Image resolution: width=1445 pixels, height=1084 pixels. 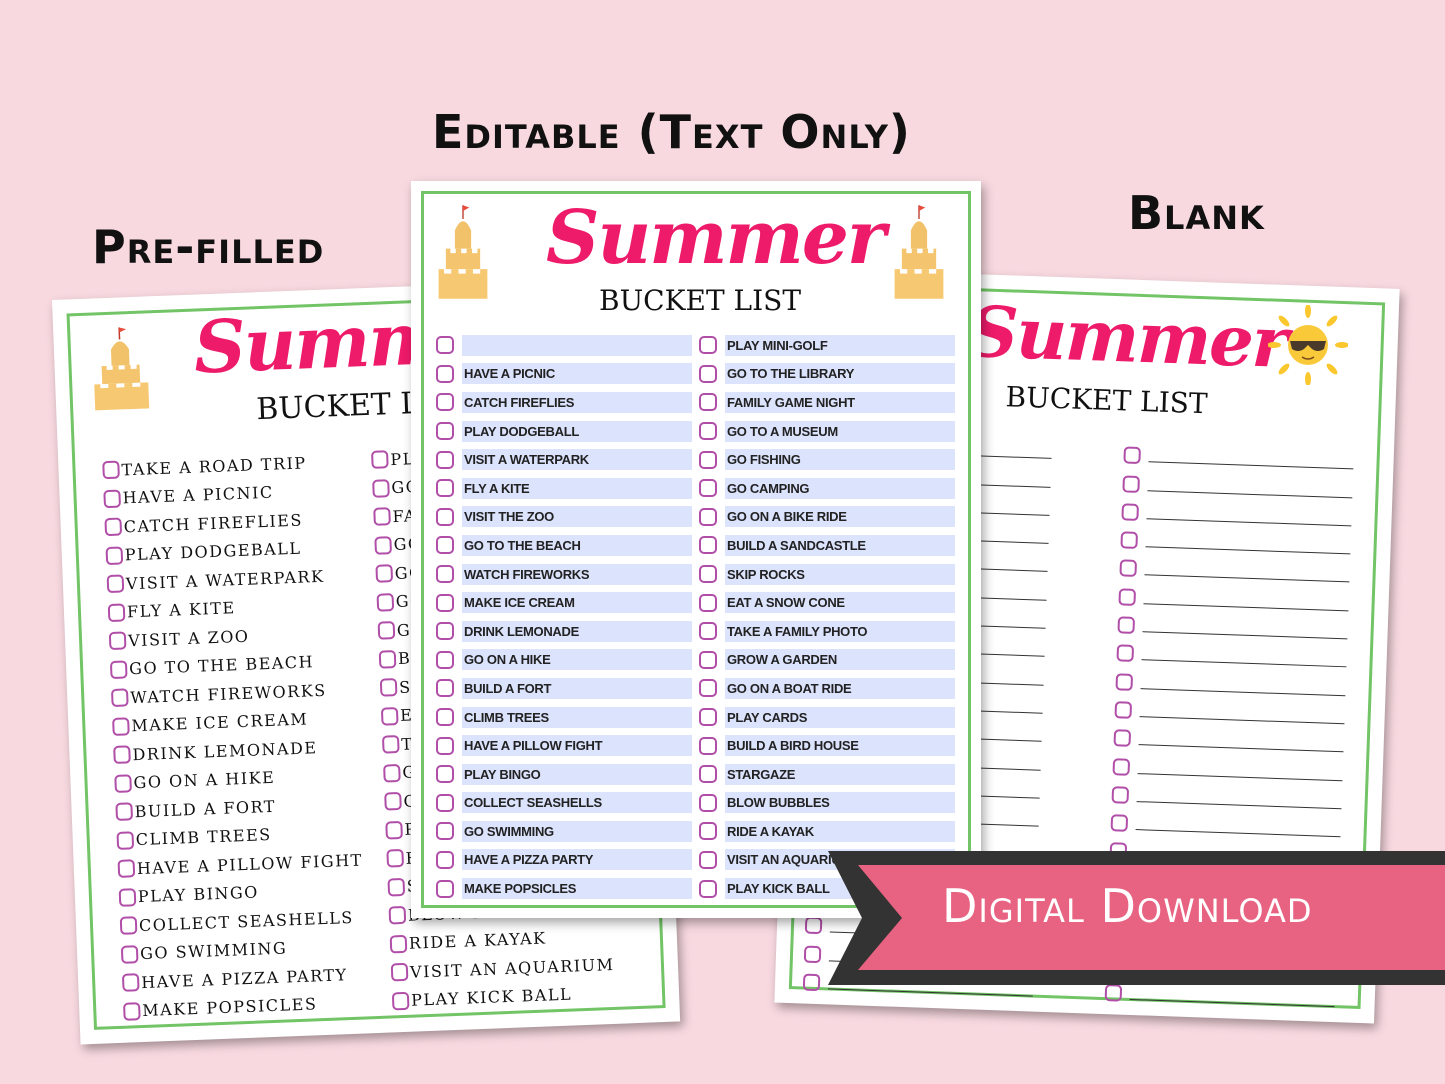 What do you see at coordinates (840, 774) in the screenshot?
I see `editable-text-field: STARGAZE` at bounding box center [840, 774].